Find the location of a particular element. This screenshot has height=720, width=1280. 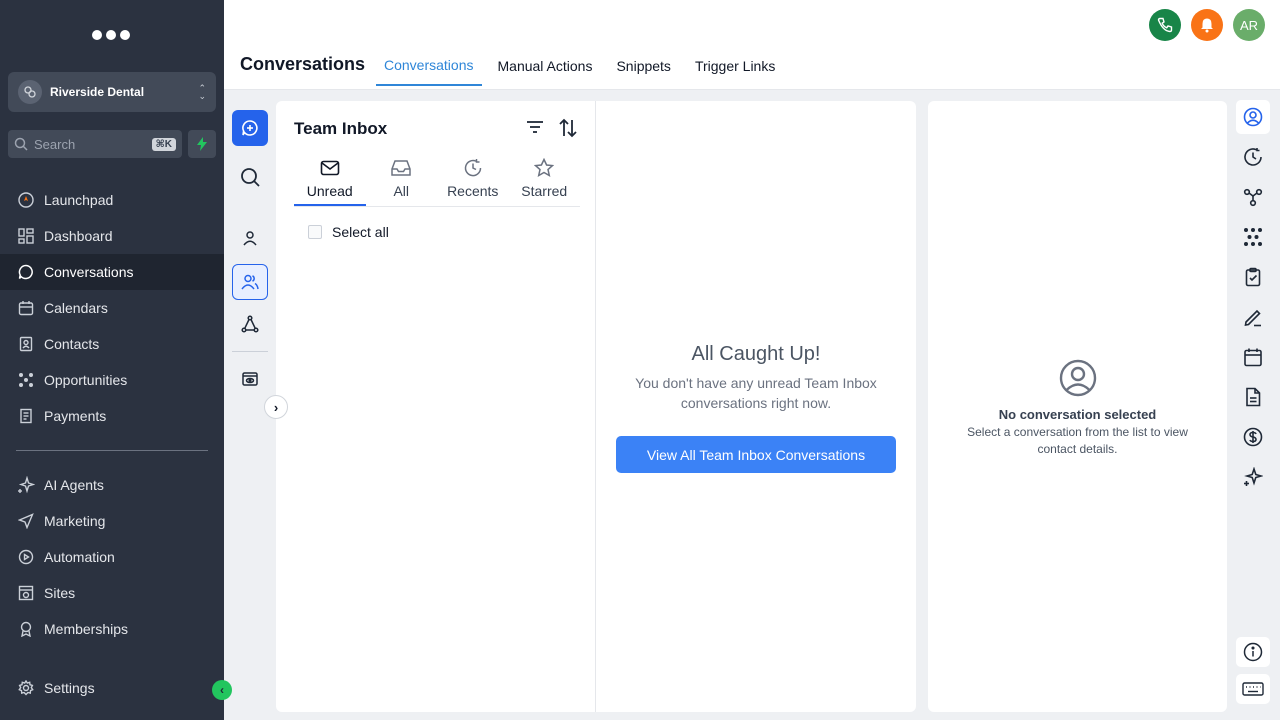

network-icon is located at coordinates (1253, 237).